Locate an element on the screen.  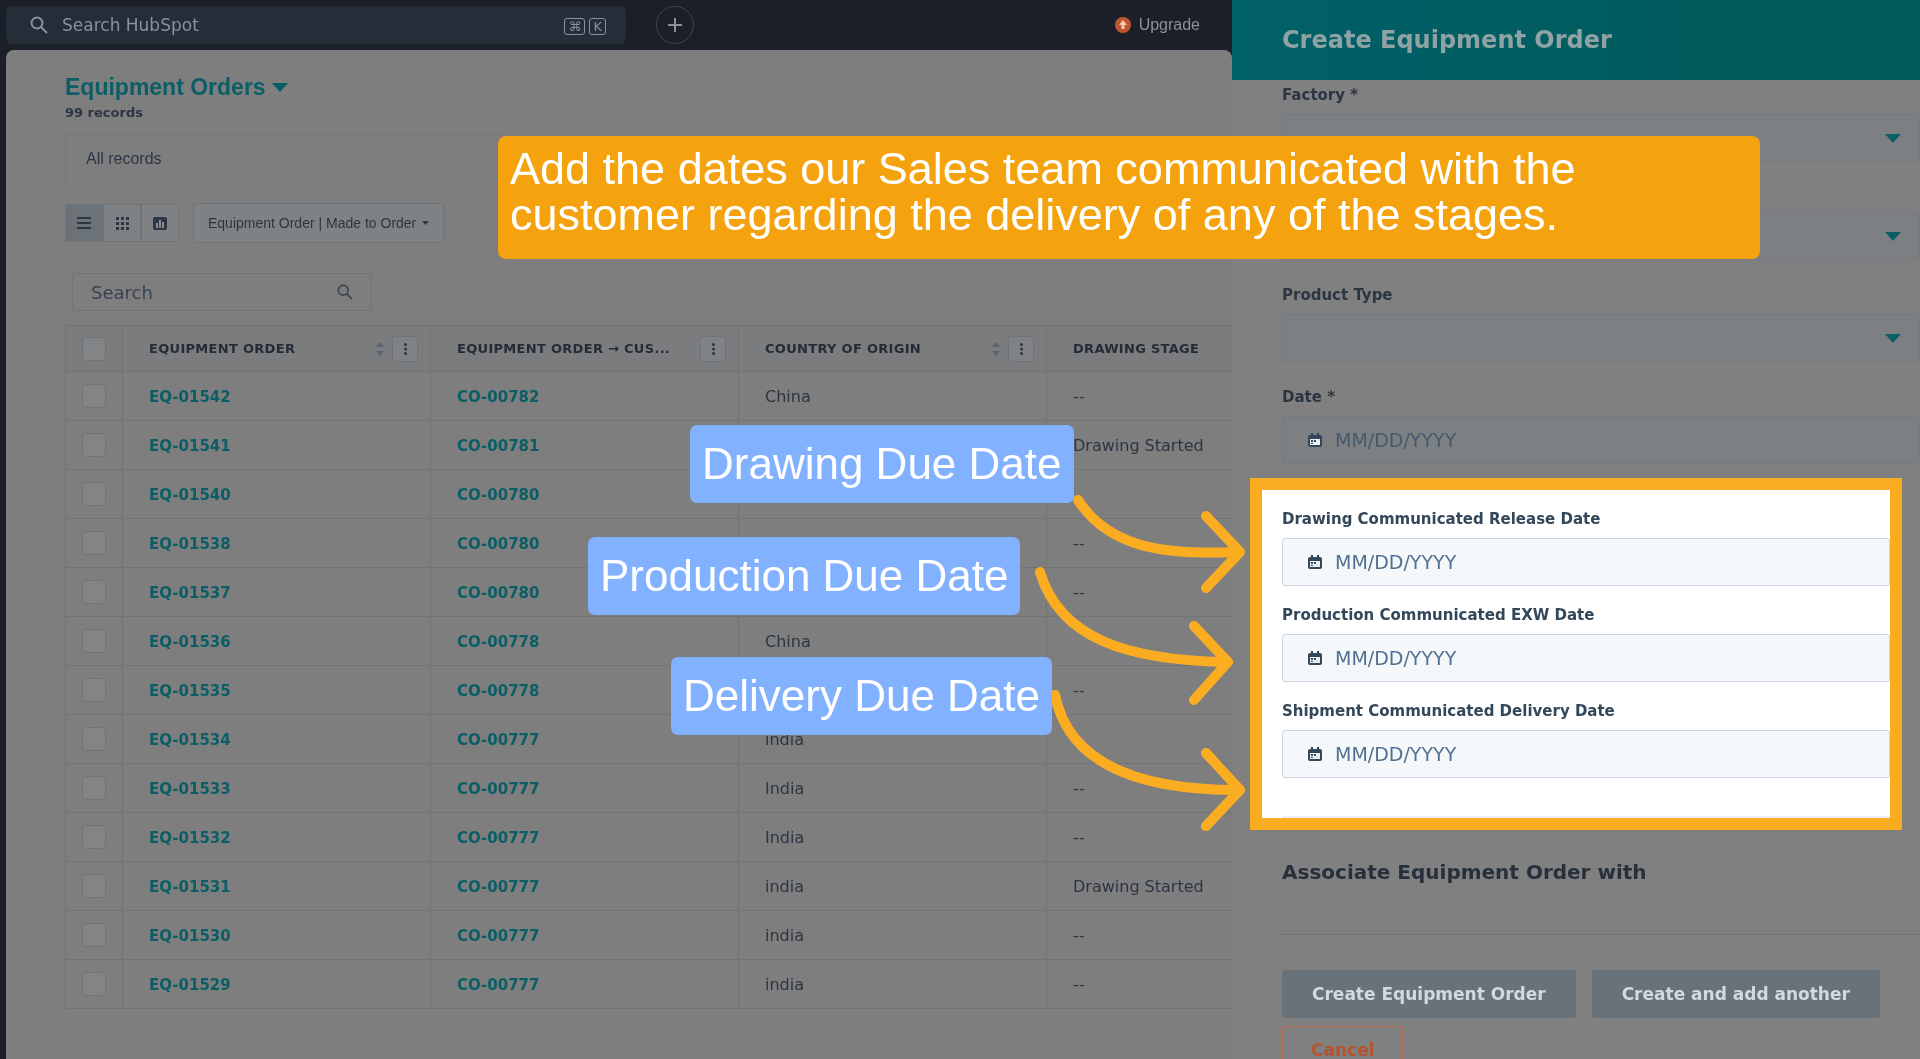
field-label: Shipment Communicated Delivery Date is located at coordinates (1449, 711).